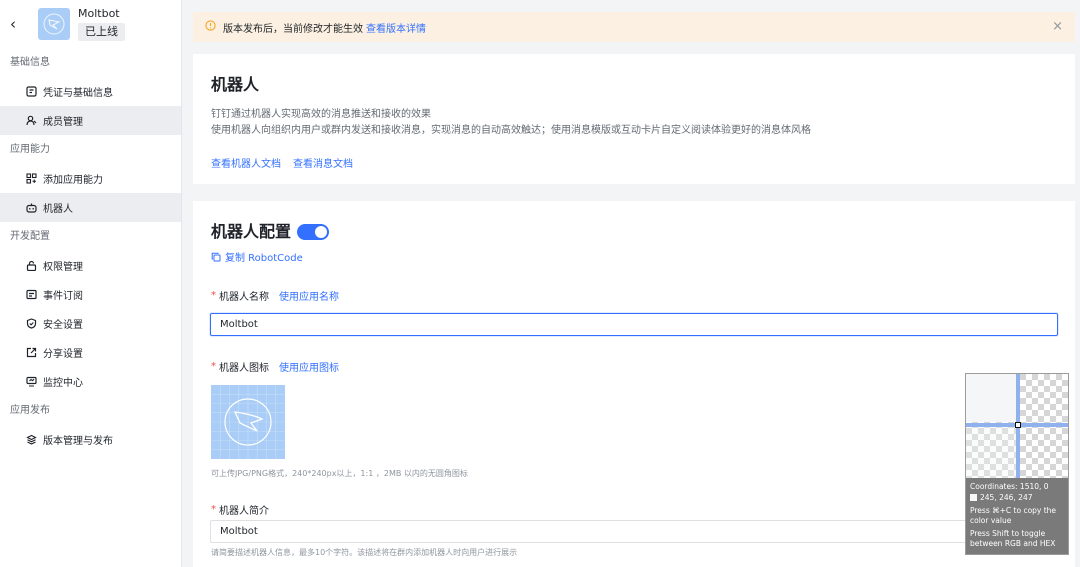 This screenshot has height=567, width=1080. What do you see at coordinates (634, 27) in the screenshot?
I see `notice-banner: 版本发布后，当前修改才能生效 查看版本详情 ×` at bounding box center [634, 27].